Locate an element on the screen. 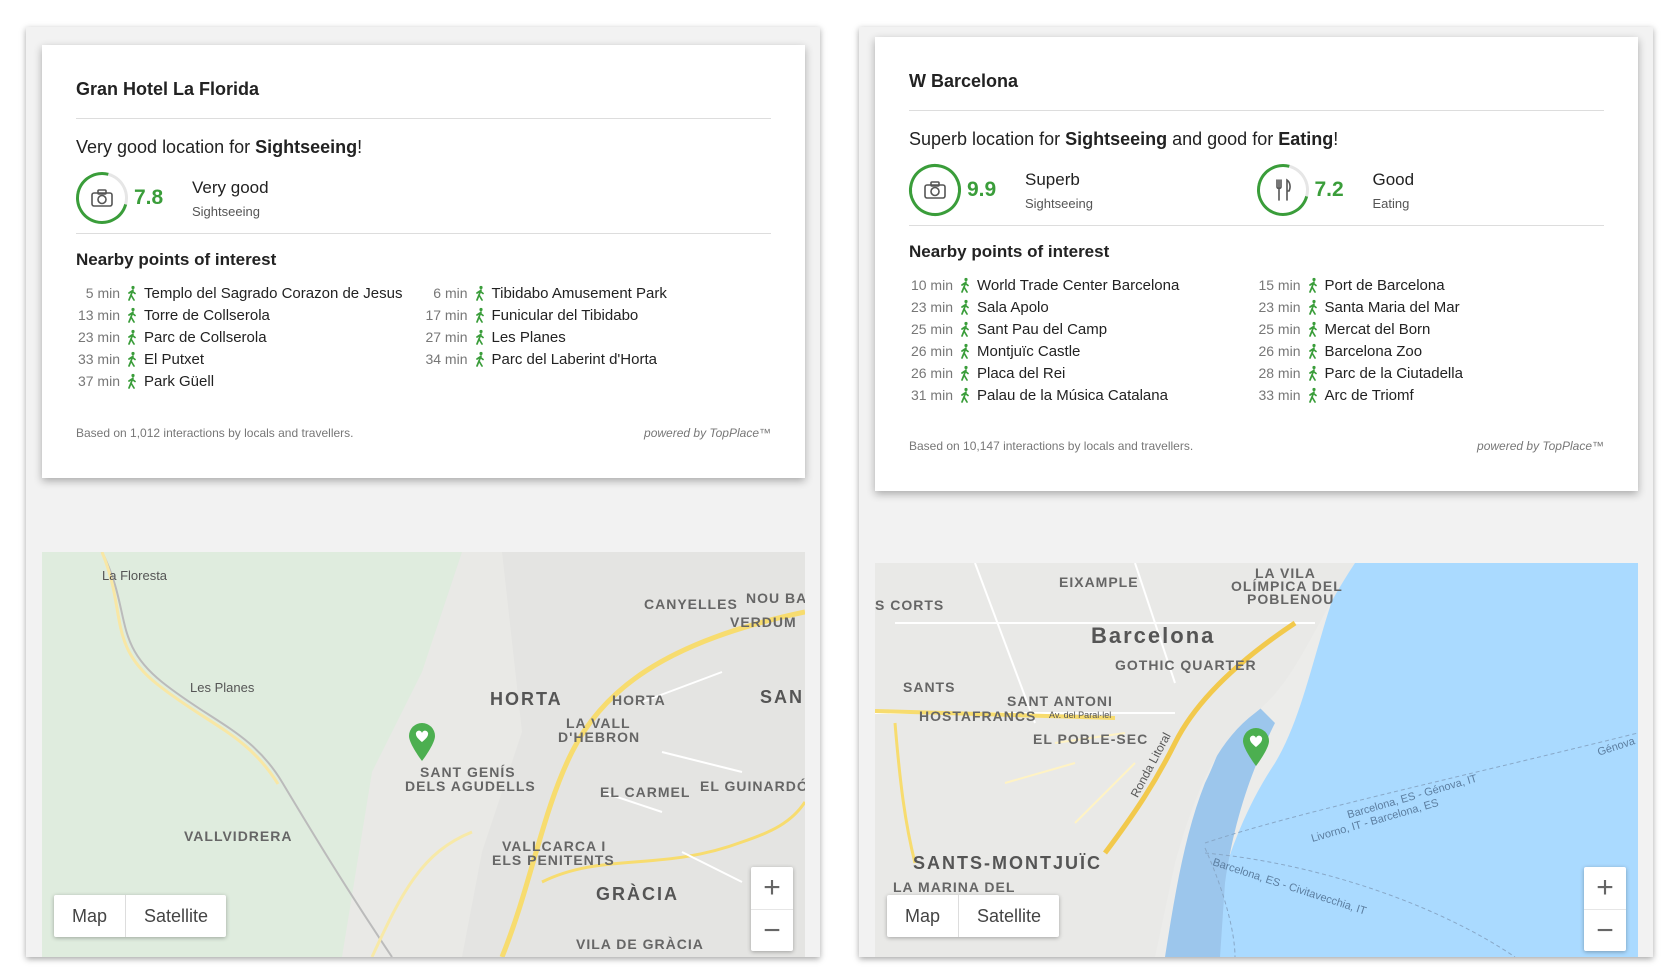 The height and width of the screenshot is (978, 1676). map-label: Av. del Paral·lel is located at coordinates (1080, 715).